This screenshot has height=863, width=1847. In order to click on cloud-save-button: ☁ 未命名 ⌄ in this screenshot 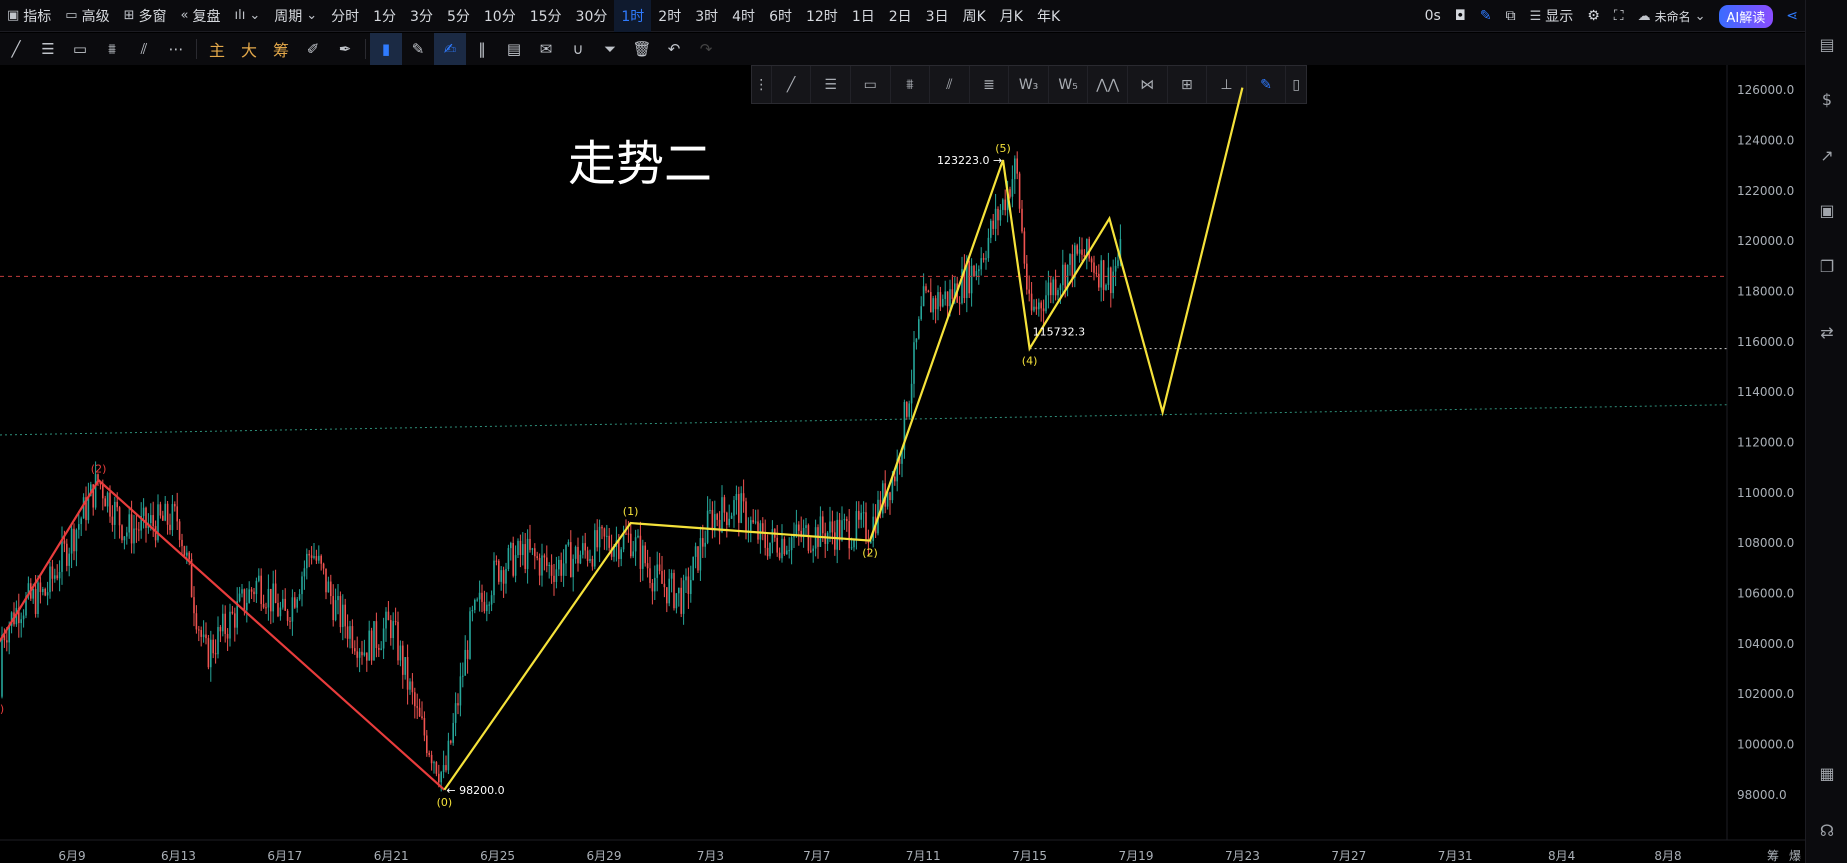, I will do `click(1672, 16)`.